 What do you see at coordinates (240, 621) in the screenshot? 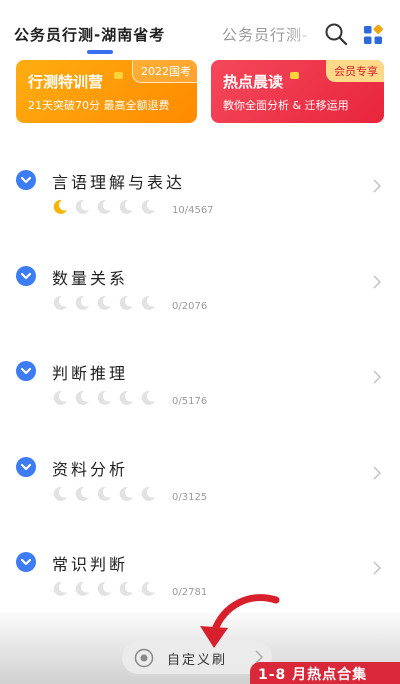
I see `pointer-arrow-icon` at bounding box center [240, 621].